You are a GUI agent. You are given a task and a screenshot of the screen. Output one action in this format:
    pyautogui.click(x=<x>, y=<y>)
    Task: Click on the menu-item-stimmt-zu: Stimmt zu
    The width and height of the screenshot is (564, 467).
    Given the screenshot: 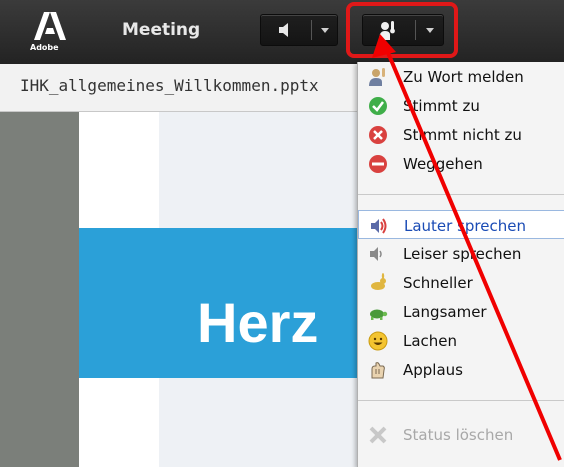 What is the action you would take?
    pyautogui.click(x=461, y=105)
    